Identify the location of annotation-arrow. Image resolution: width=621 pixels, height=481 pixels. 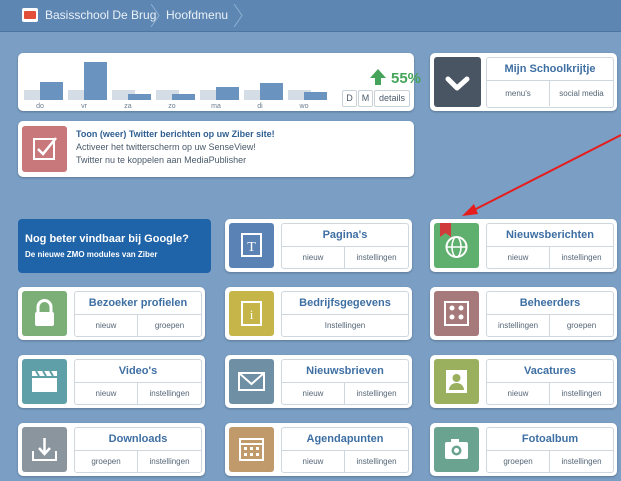
(541, 175).